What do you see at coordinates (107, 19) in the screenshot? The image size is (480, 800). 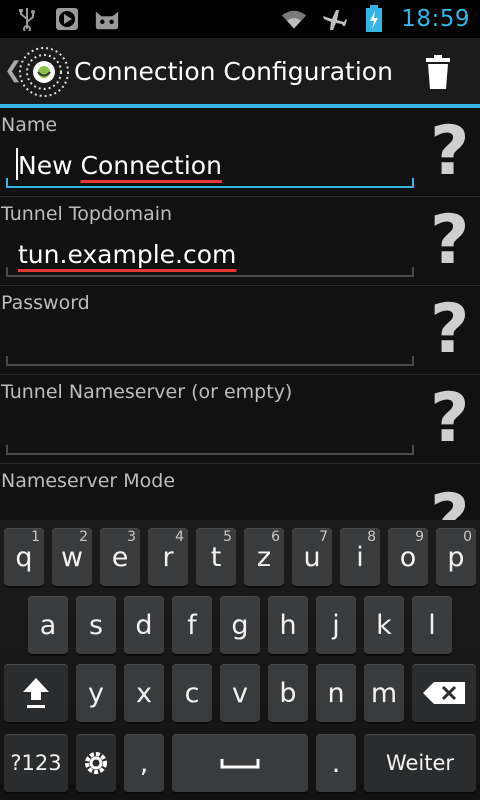 I see `cat-notification-icon` at bounding box center [107, 19].